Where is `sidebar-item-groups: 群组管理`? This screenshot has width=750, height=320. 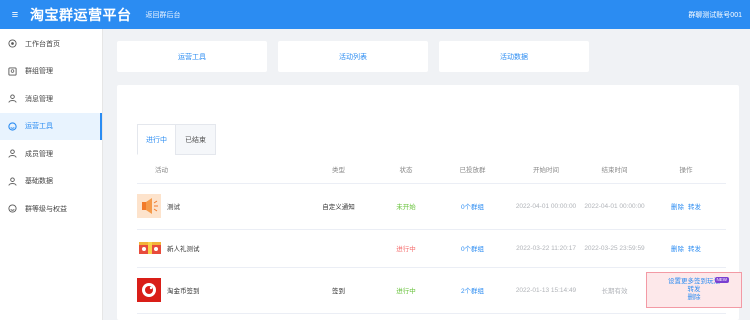 sidebar-item-groups: 群组管理 is located at coordinates (51, 72).